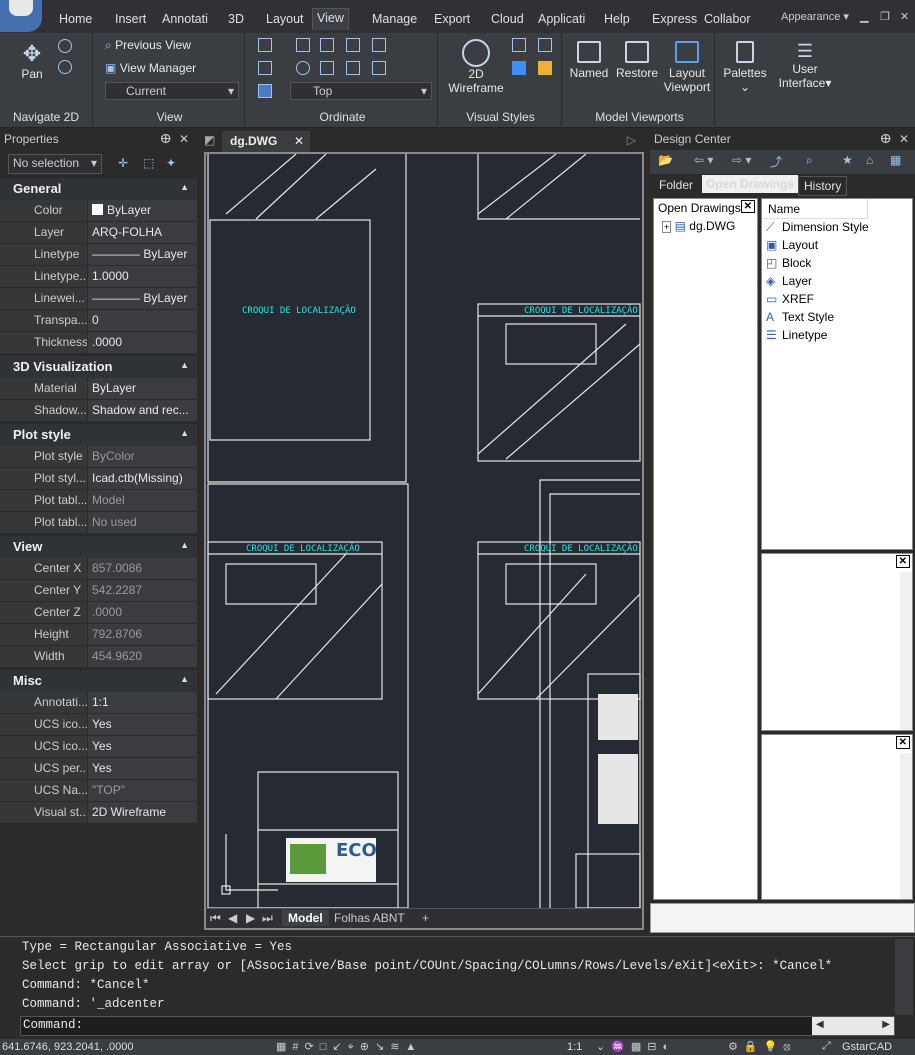  What do you see at coordinates (142, 591) in the screenshot?
I see `property-value: 542.2287` at bounding box center [142, 591].